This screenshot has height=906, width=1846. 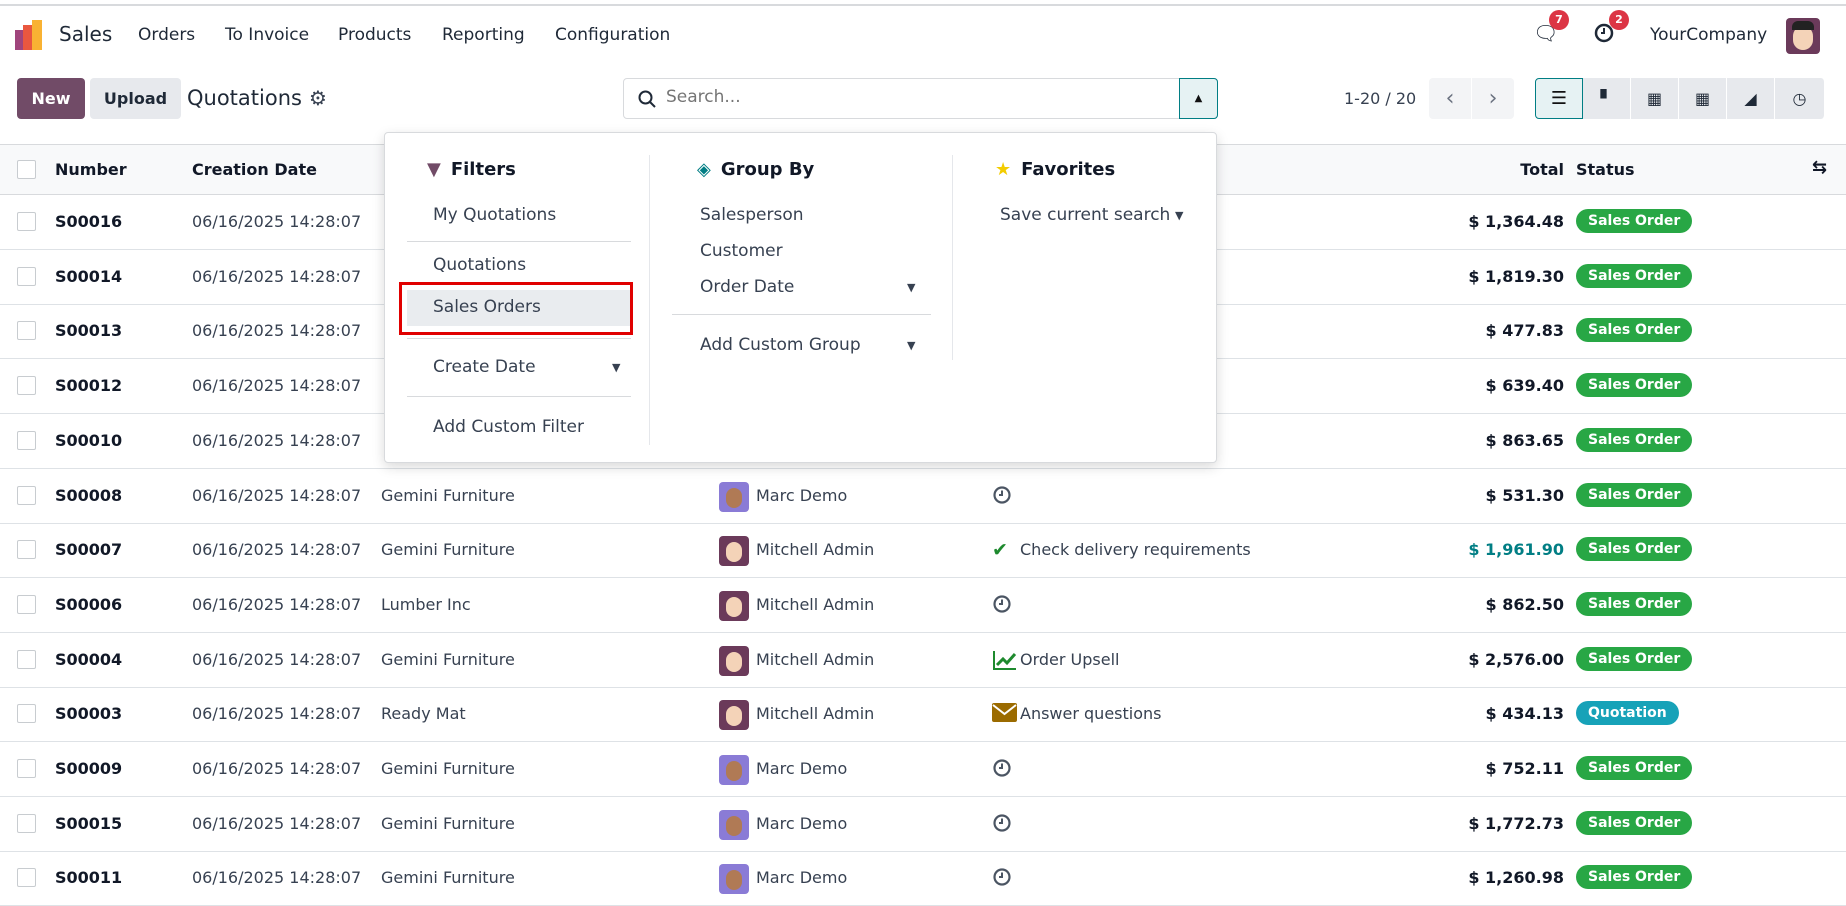 What do you see at coordinates (1070, 659) in the screenshot?
I see `activity-summary: Order Upsell` at bounding box center [1070, 659].